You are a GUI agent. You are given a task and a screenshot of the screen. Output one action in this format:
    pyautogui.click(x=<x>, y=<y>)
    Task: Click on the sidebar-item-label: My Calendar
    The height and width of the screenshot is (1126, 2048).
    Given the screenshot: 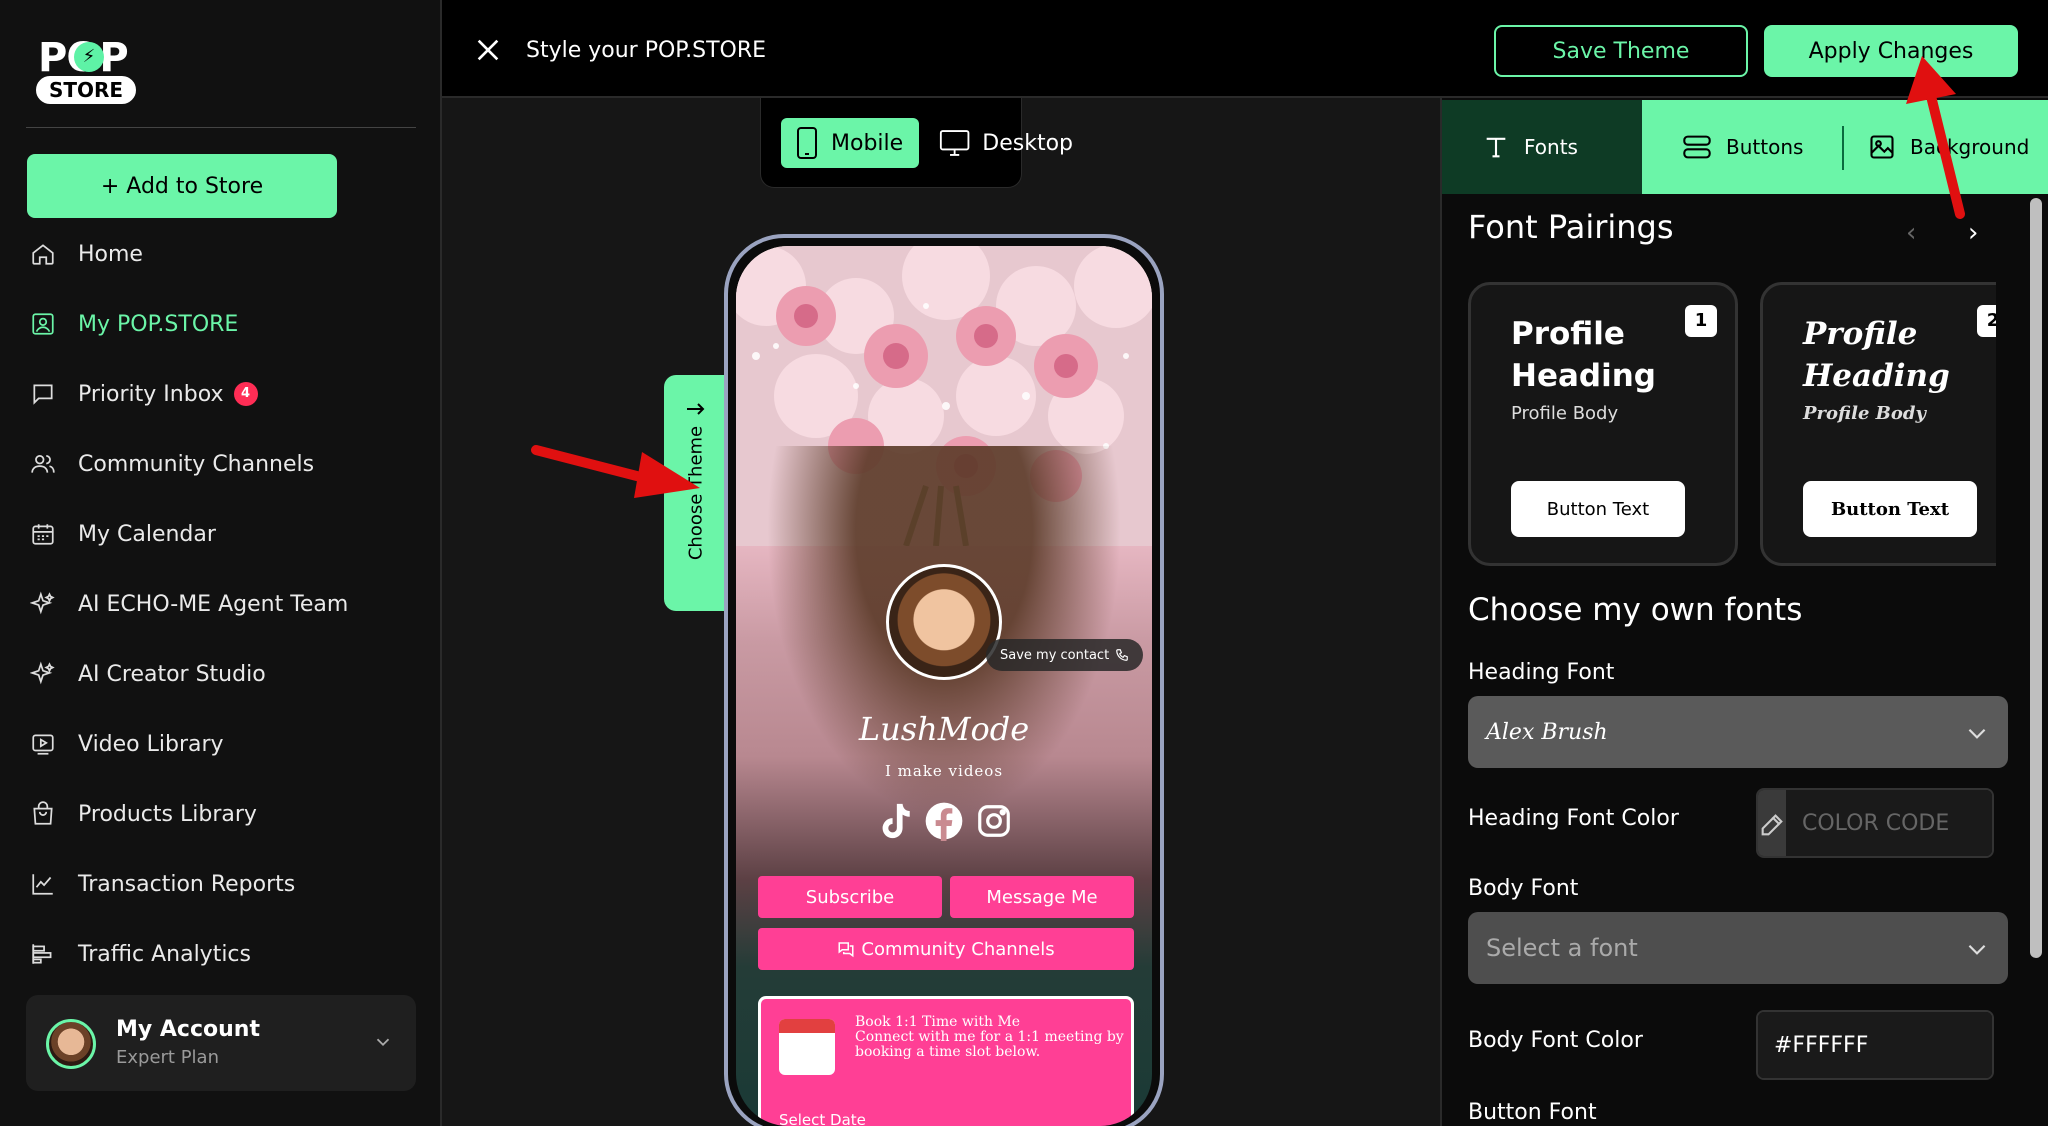 What is the action you would take?
    pyautogui.click(x=147, y=534)
    